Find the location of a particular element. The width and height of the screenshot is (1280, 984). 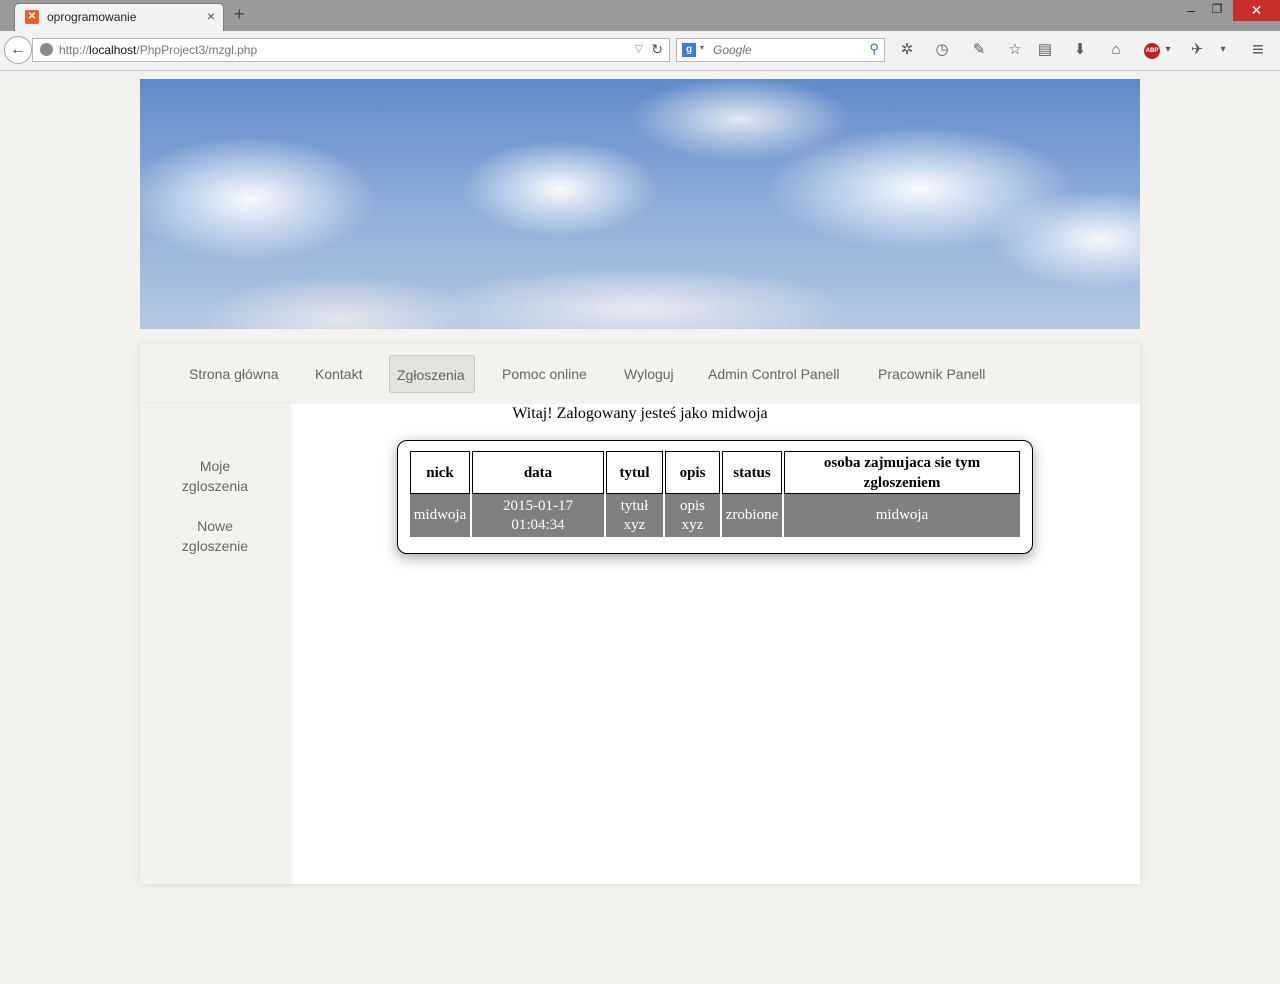

cell-data: 2015-01-17 01:04:34 is located at coordinates (538, 515).